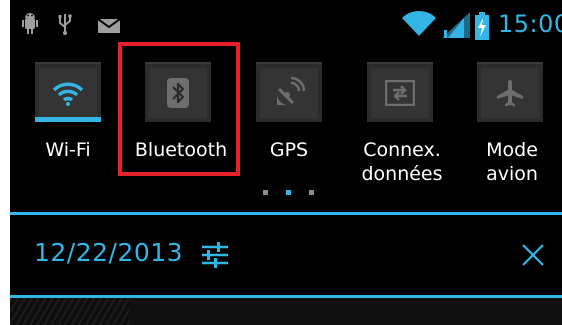  Describe the element at coordinates (530, 24) in the screenshot. I see `status-bar-clock: 15:00` at that location.